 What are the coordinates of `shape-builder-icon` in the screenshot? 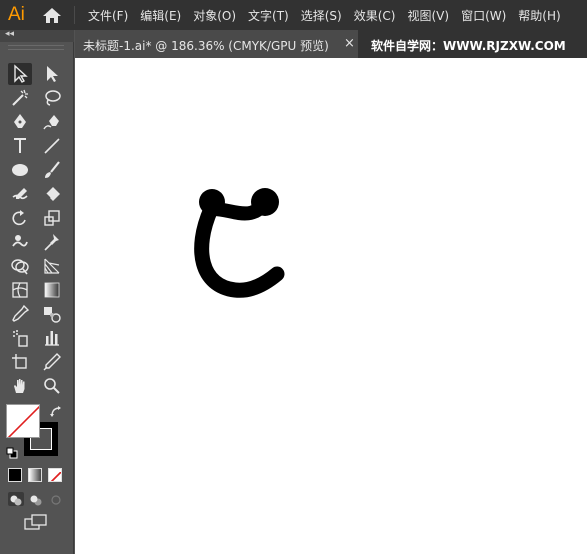 It's located at (20, 267).